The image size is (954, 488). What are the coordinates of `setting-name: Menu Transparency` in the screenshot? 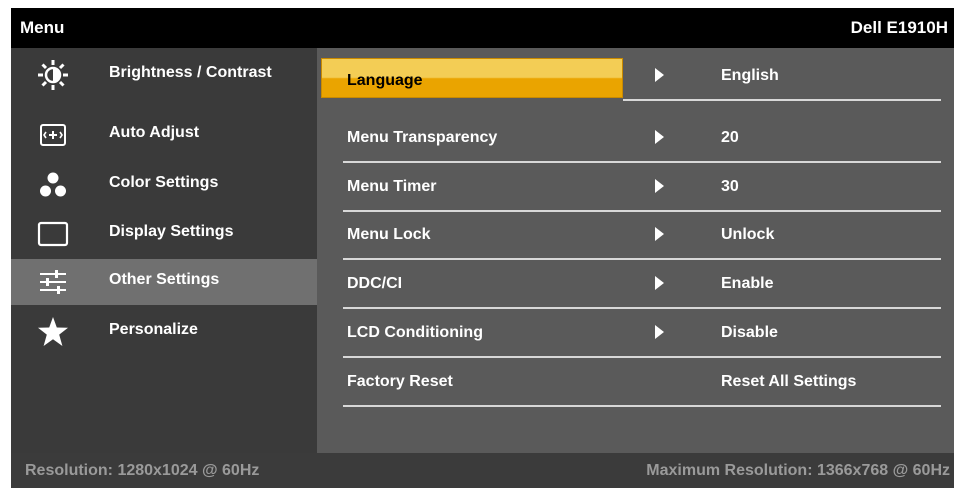 It's located at (422, 137).